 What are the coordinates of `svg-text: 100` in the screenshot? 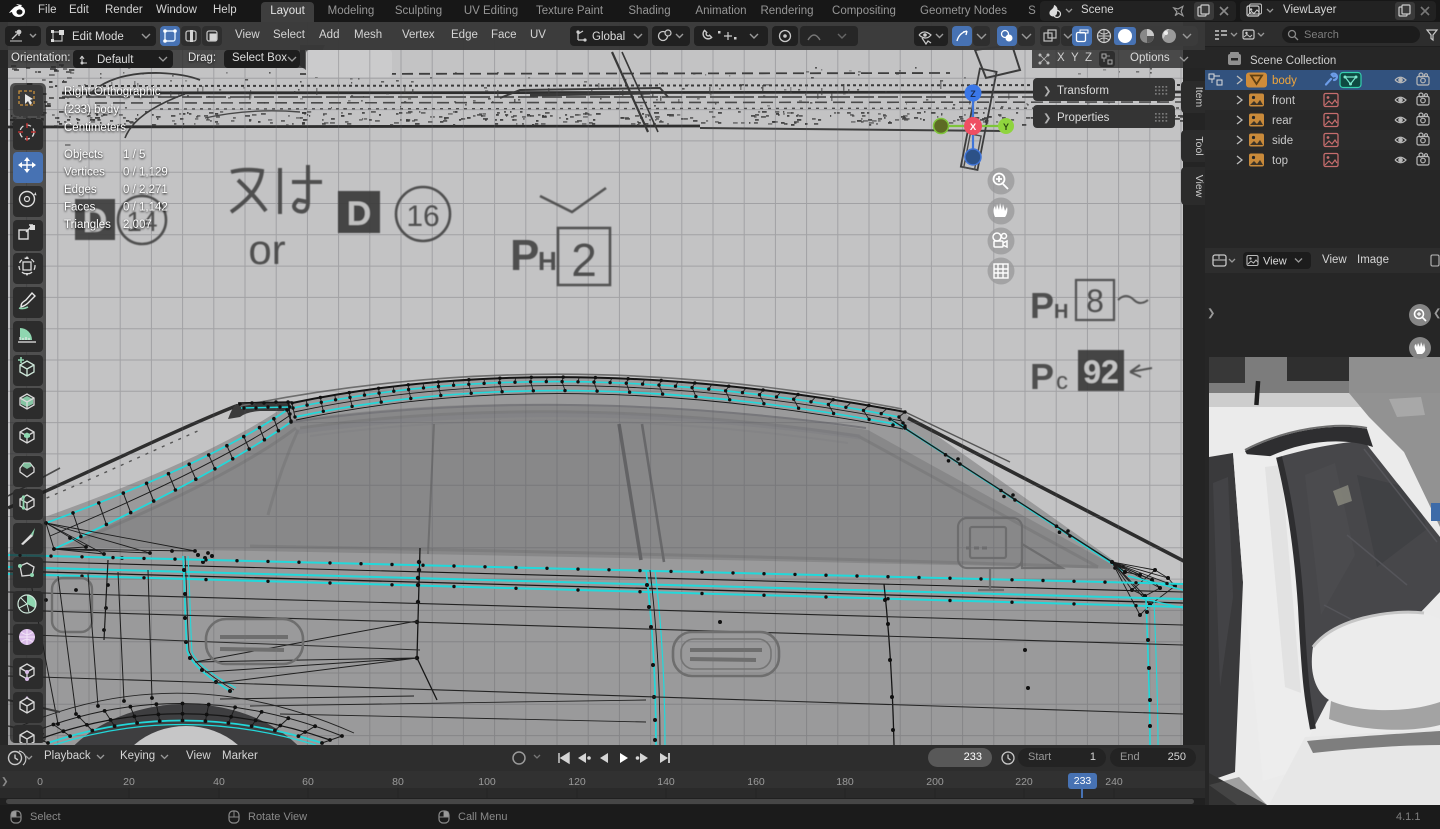 It's located at (487, 782).